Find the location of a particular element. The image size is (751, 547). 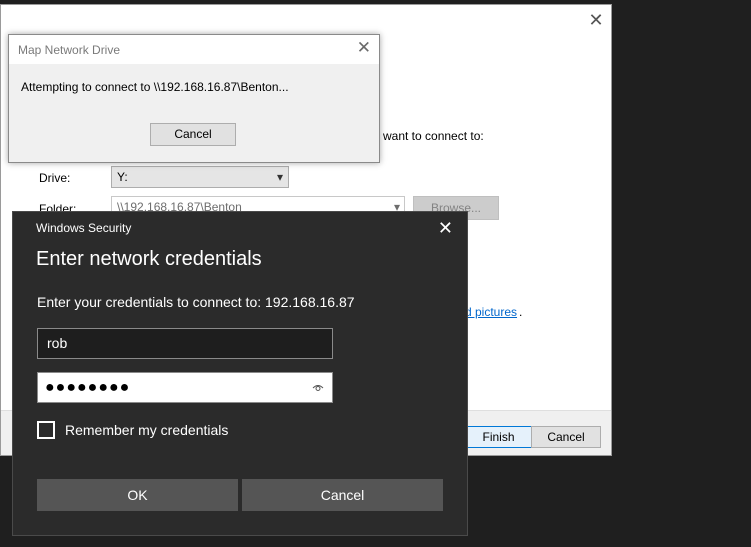

remember-credentials-checkbox is located at coordinates (46, 430).